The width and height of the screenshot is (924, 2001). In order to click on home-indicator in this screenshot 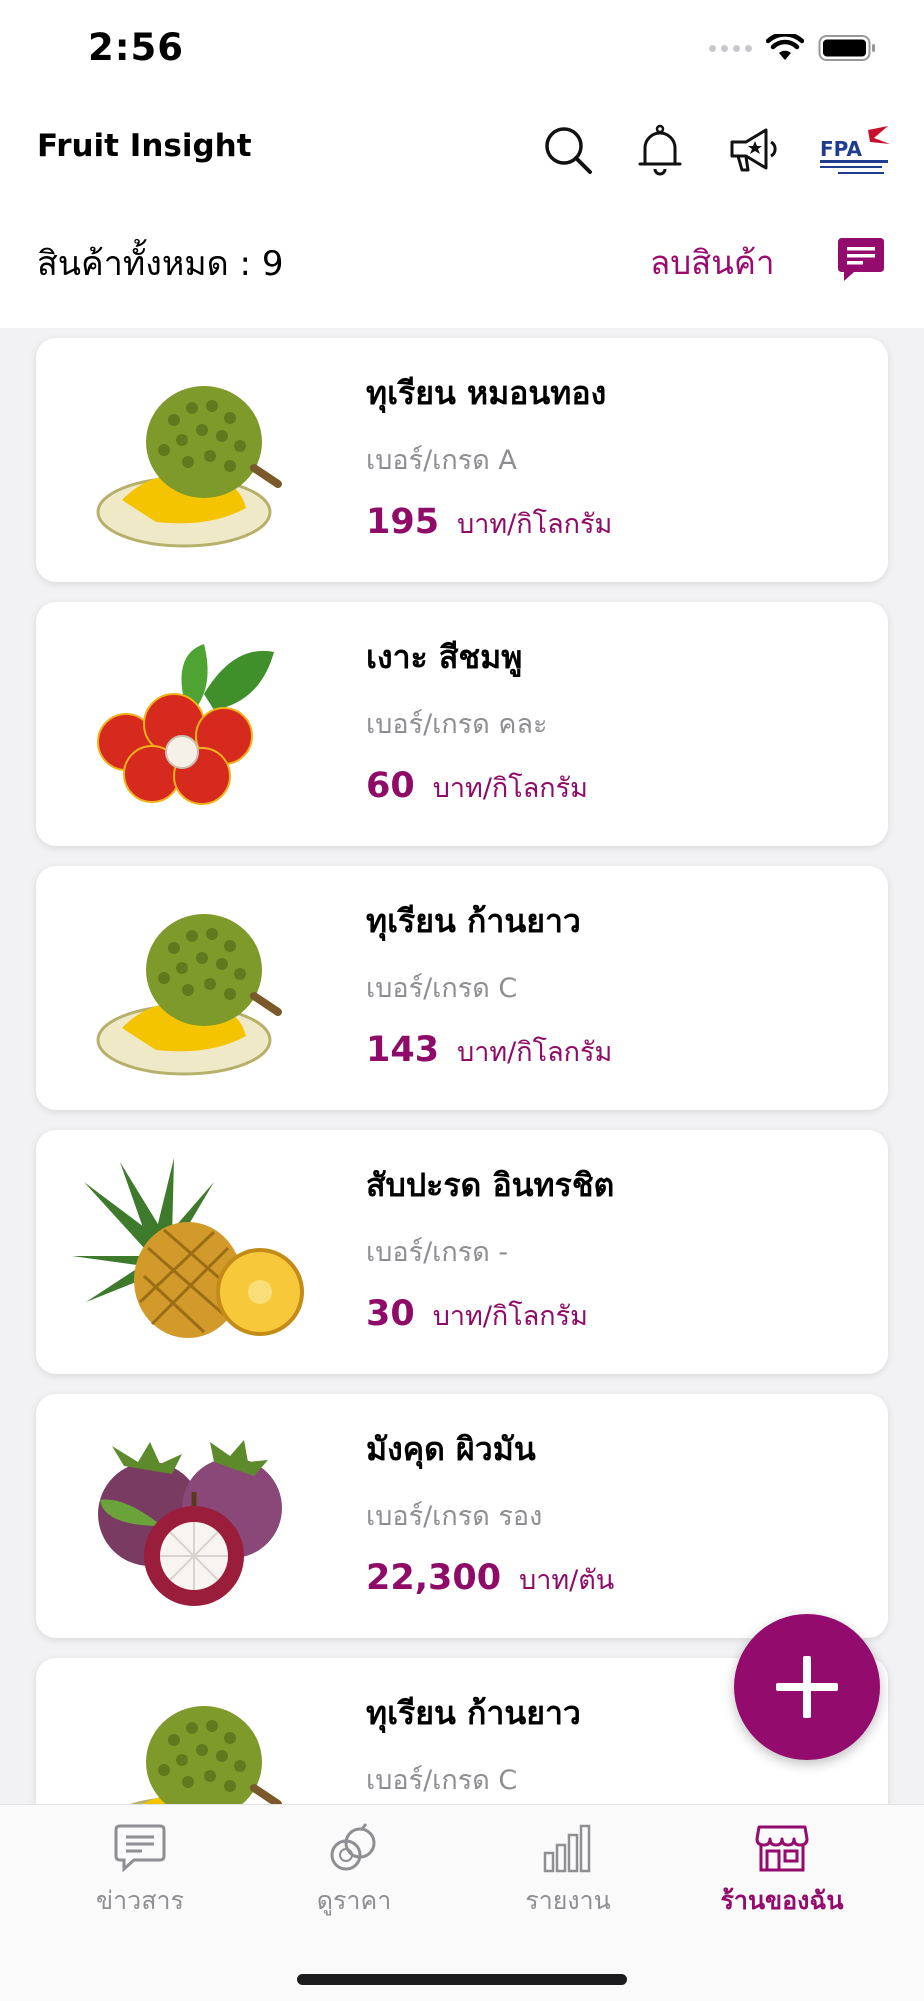, I will do `click(462, 1979)`.